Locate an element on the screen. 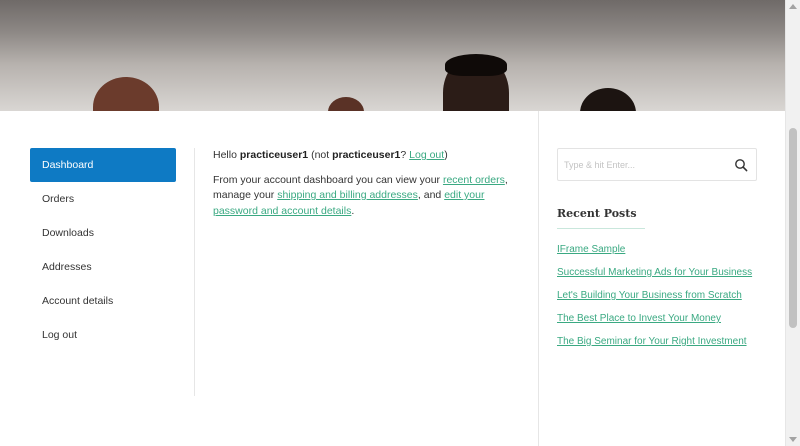 The height and width of the screenshot is (446, 800). list-item: The Best Place to Invest Your Money is located at coordinates (660, 319).